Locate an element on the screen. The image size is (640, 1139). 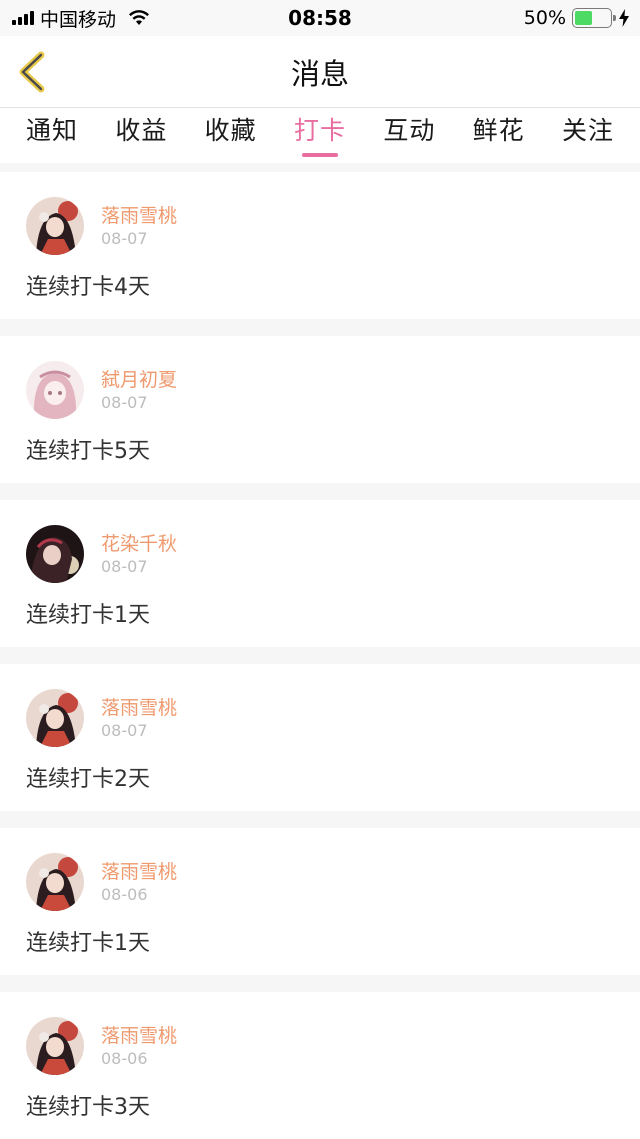
avatar-night-girl is located at coordinates (55, 554).